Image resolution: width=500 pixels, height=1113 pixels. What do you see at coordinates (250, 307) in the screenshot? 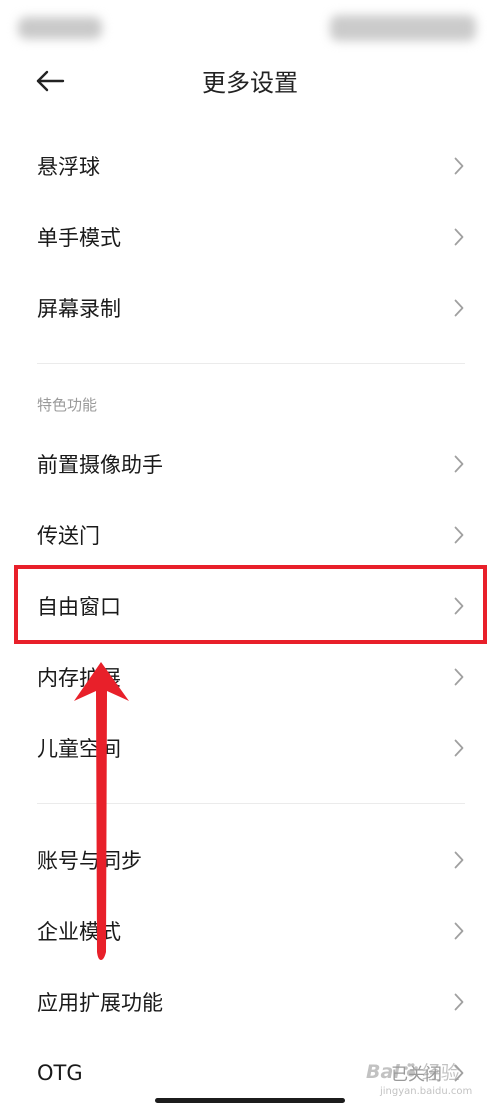
I see `menu-item-screen-recording: 屏幕录制` at bounding box center [250, 307].